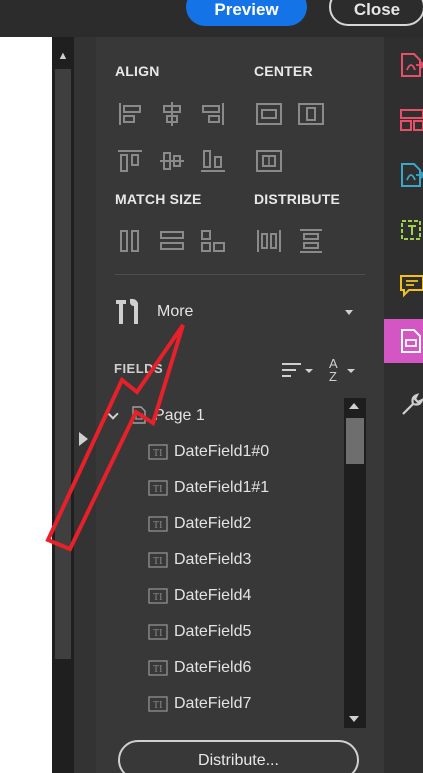  I want to click on tree-field-item: TI DateField7, so click(220, 704).